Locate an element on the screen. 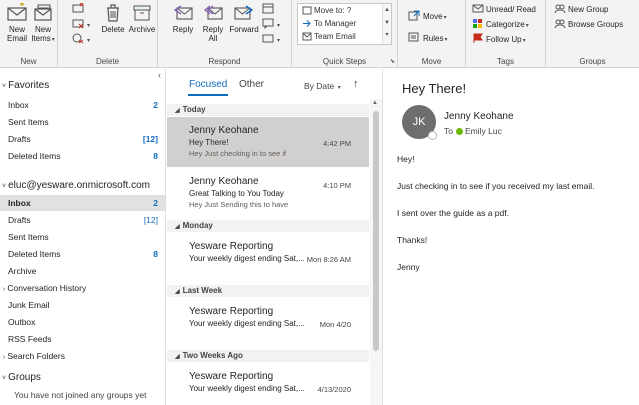 This screenshot has width=639, height=405. folder-label: Junk Email is located at coordinates (29, 305).